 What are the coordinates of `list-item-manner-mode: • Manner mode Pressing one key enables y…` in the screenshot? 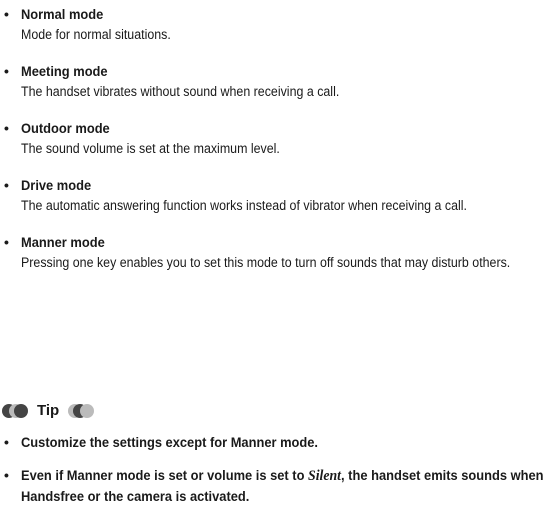 It's located at (276, 253).